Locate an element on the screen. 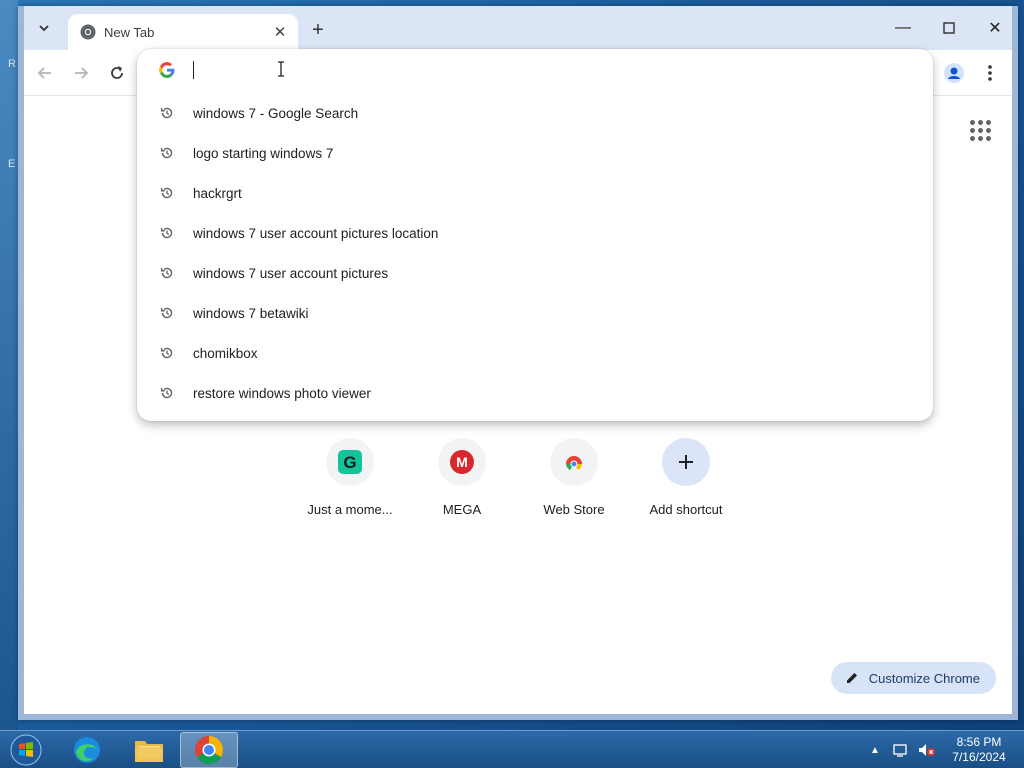 The image size is (1024, 768). ibeam-cursor-icon is located at coordinates (281, 69).